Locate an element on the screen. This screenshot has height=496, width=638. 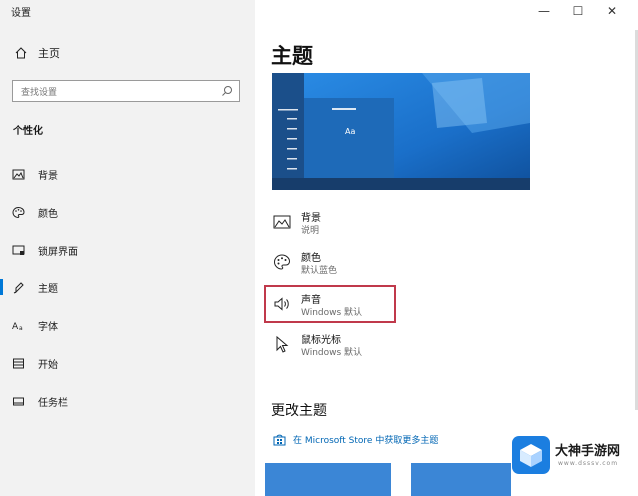
sidebar-item-label: 背景 is located at coordinates (48, 176).